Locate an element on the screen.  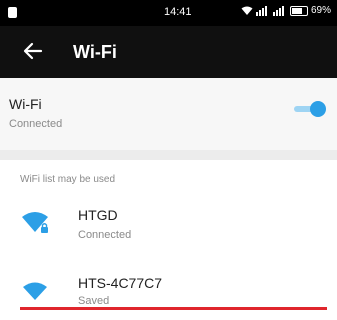
wifi-switch is located at coordinates (310, 109).